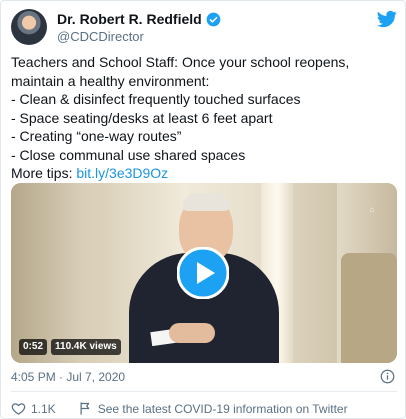  I want to click on tips-link: bit.ly/3e3D9Oz, so click(122, 173).